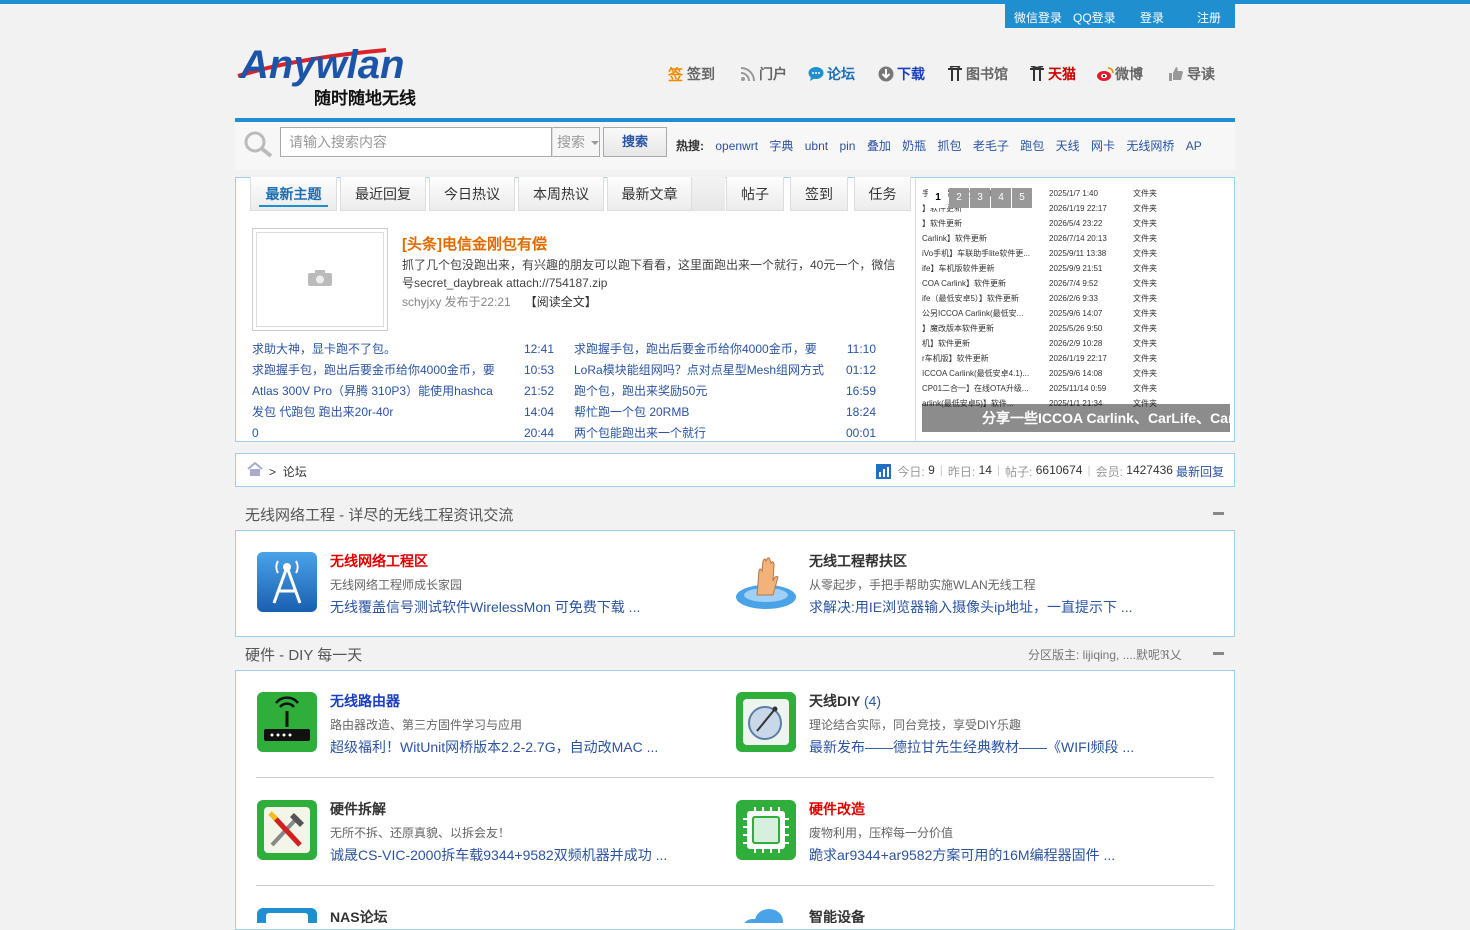  Describe the element at coordinates (303, 654) in the screenshot. I see `section-title-hardware: 硬件 - DIY 每一天` at that location.